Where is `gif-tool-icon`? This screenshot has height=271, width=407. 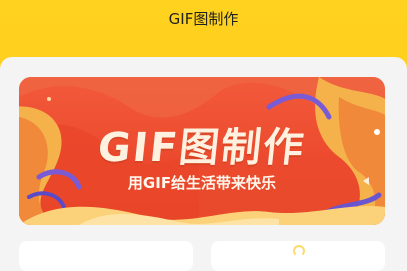
gif-tool-icon is located at coordinates (299, 251).